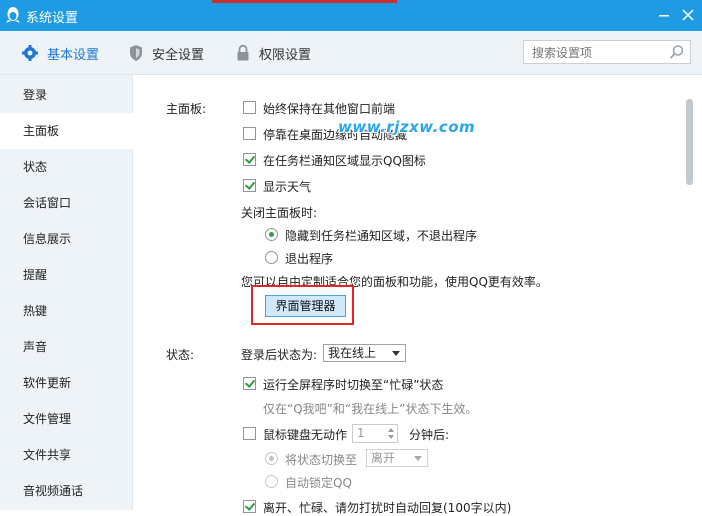  What do you see at coordinates (13, 15) in the screenshot?
I see `qq-penguin-icon` at bounding box center [13, 15].